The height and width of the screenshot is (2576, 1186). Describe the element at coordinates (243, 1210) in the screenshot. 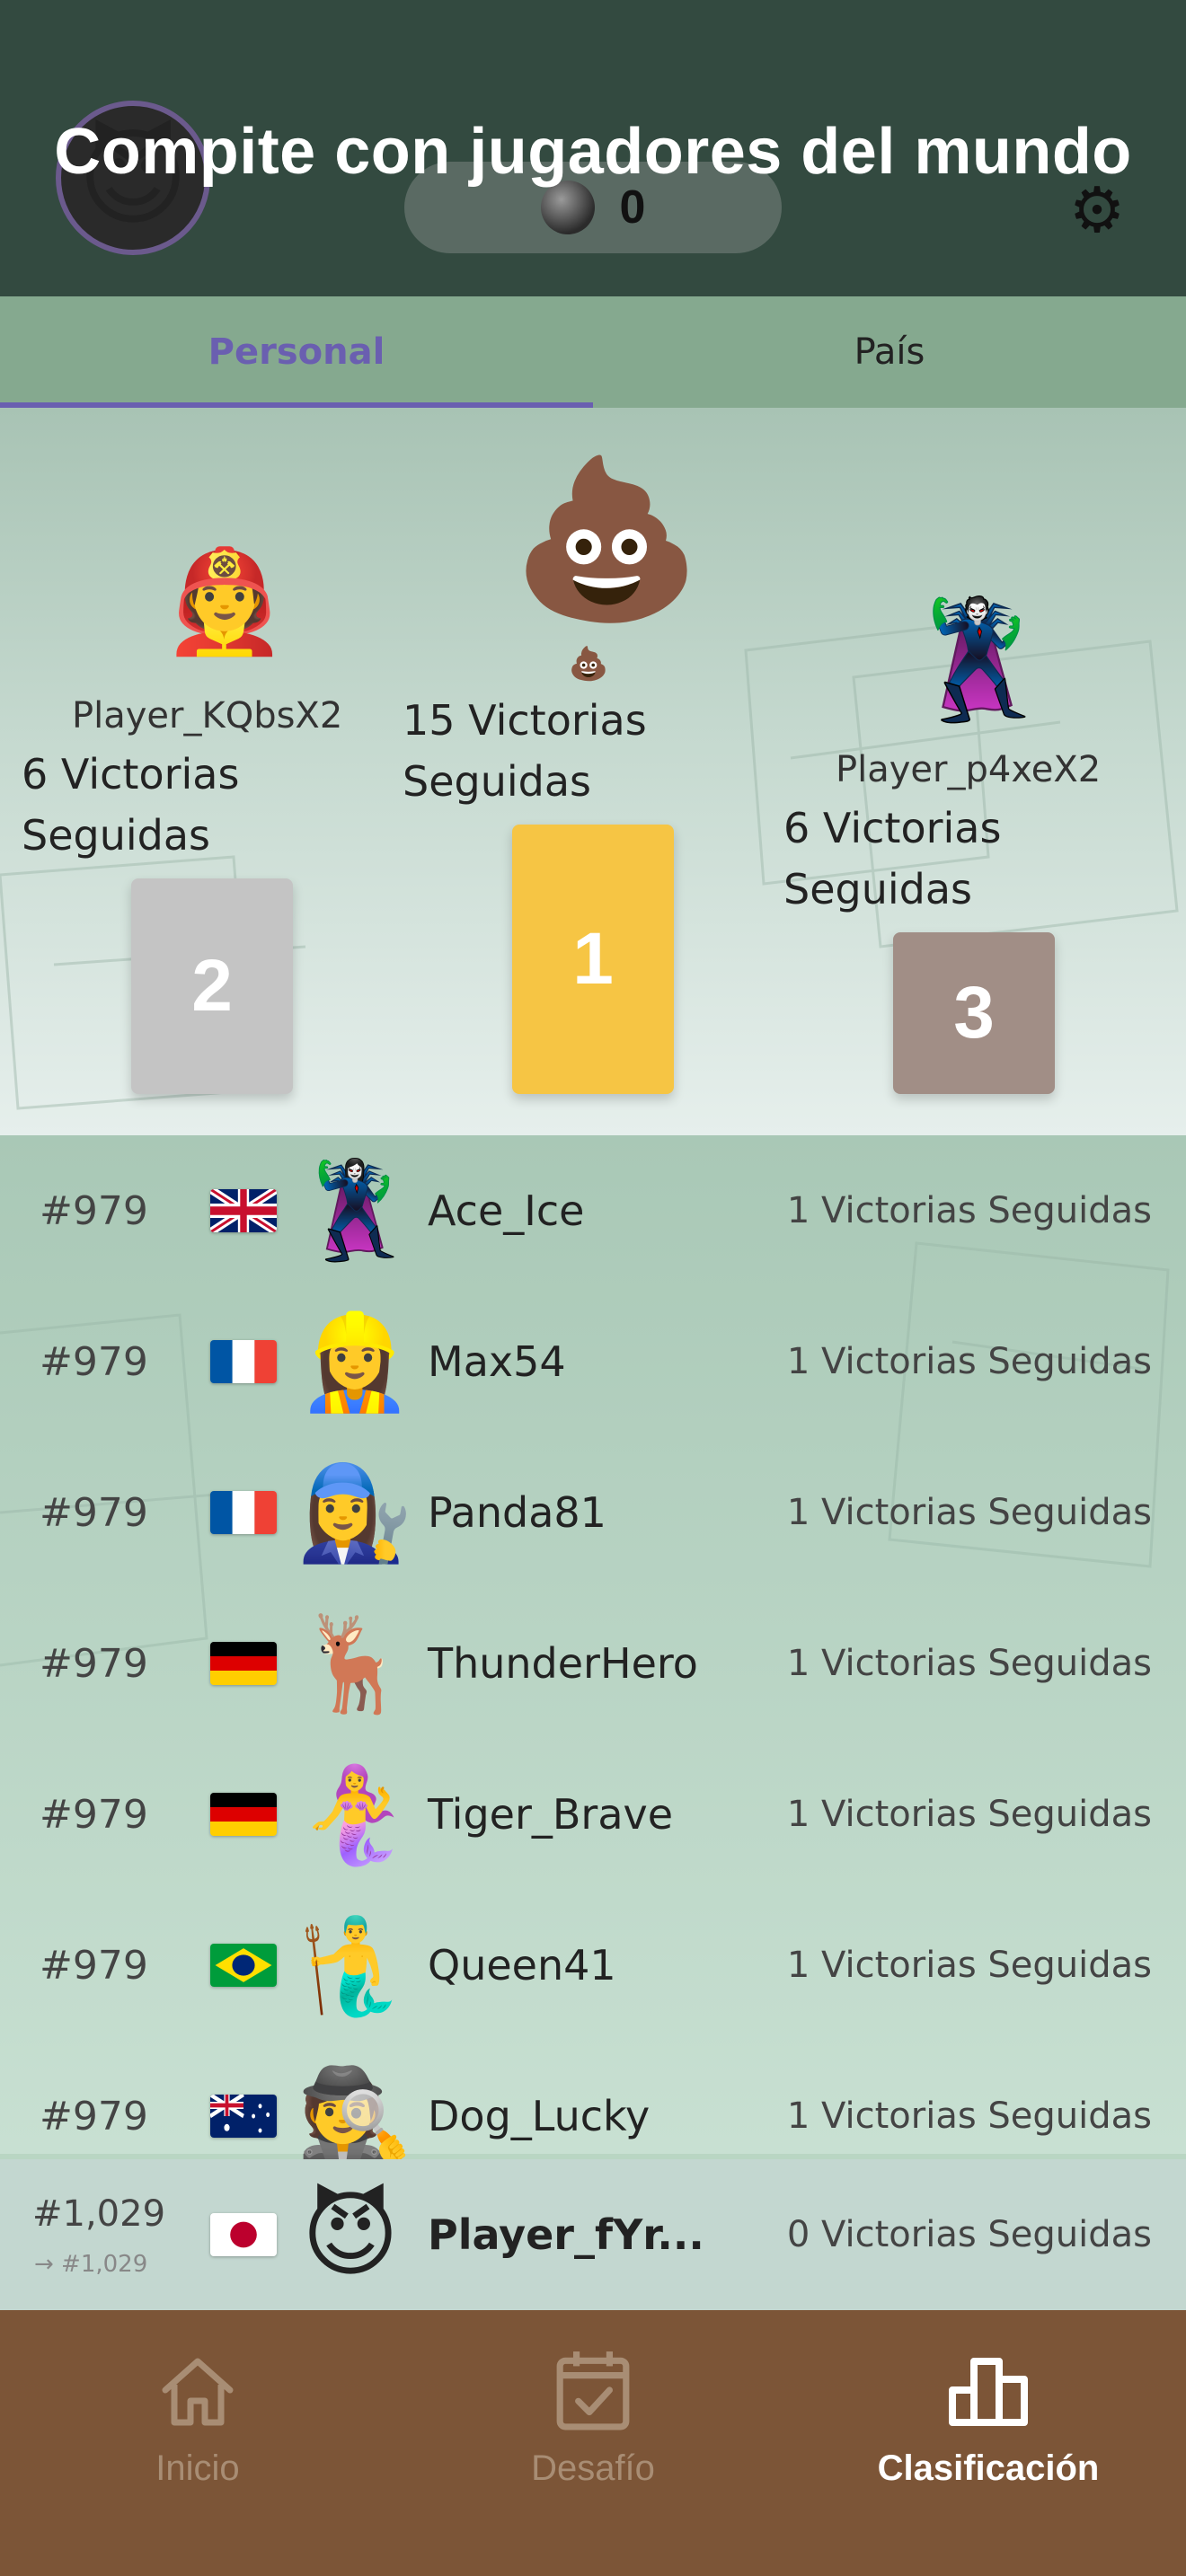

I see `flag-gb-icon` at that location.